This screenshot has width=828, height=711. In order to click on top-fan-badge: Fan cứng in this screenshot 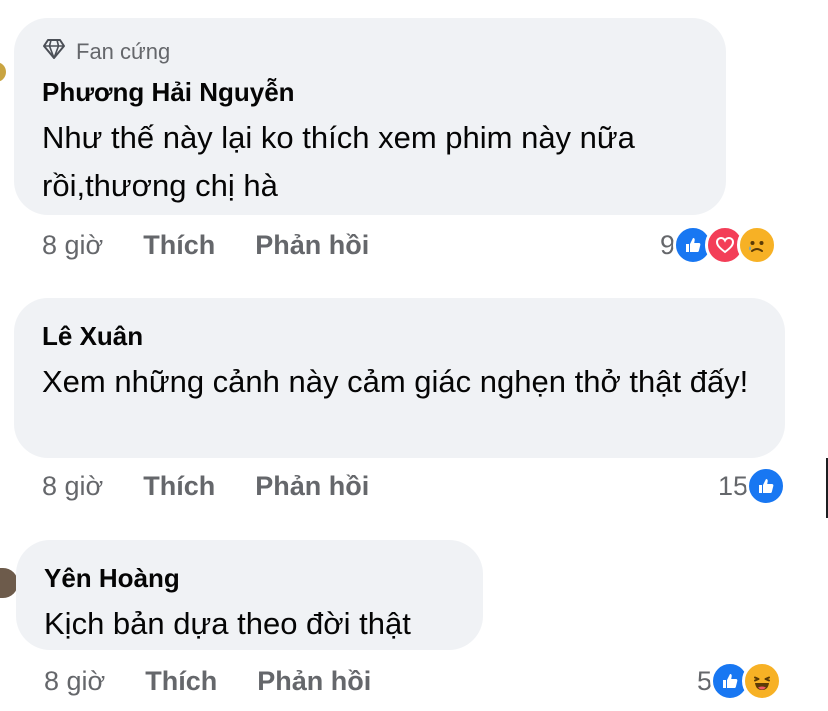, I will do `click(370, 52)`.